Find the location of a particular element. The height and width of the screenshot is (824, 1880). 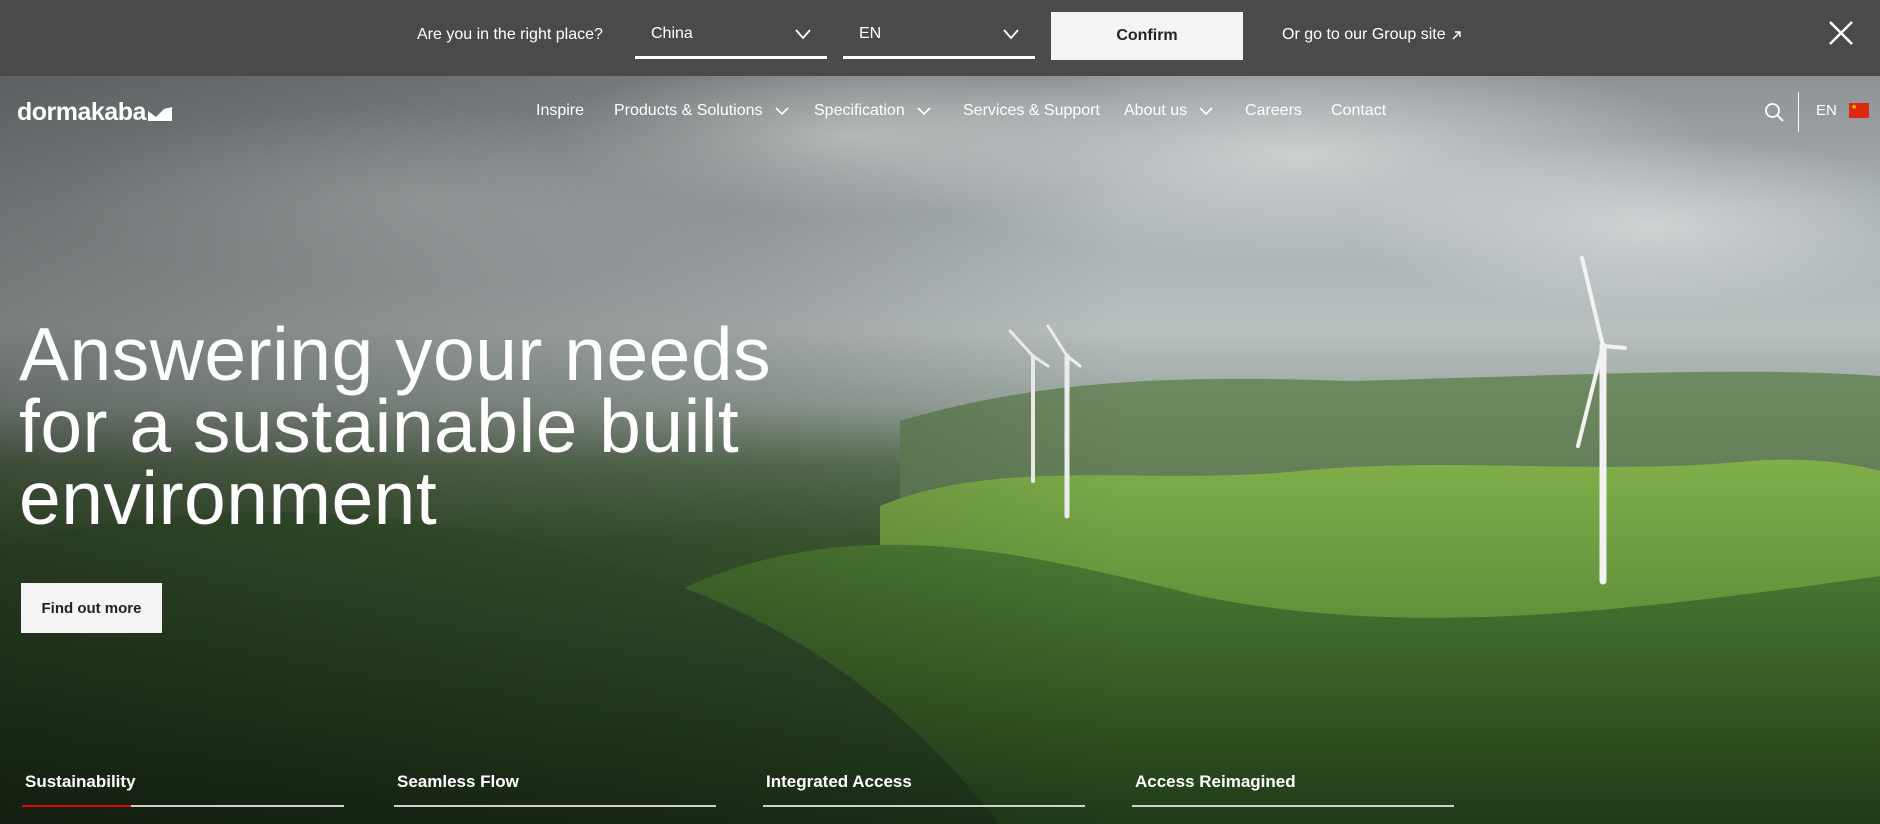

group-site-link: Or go to our Group site is located at coordinates (1371, 35).